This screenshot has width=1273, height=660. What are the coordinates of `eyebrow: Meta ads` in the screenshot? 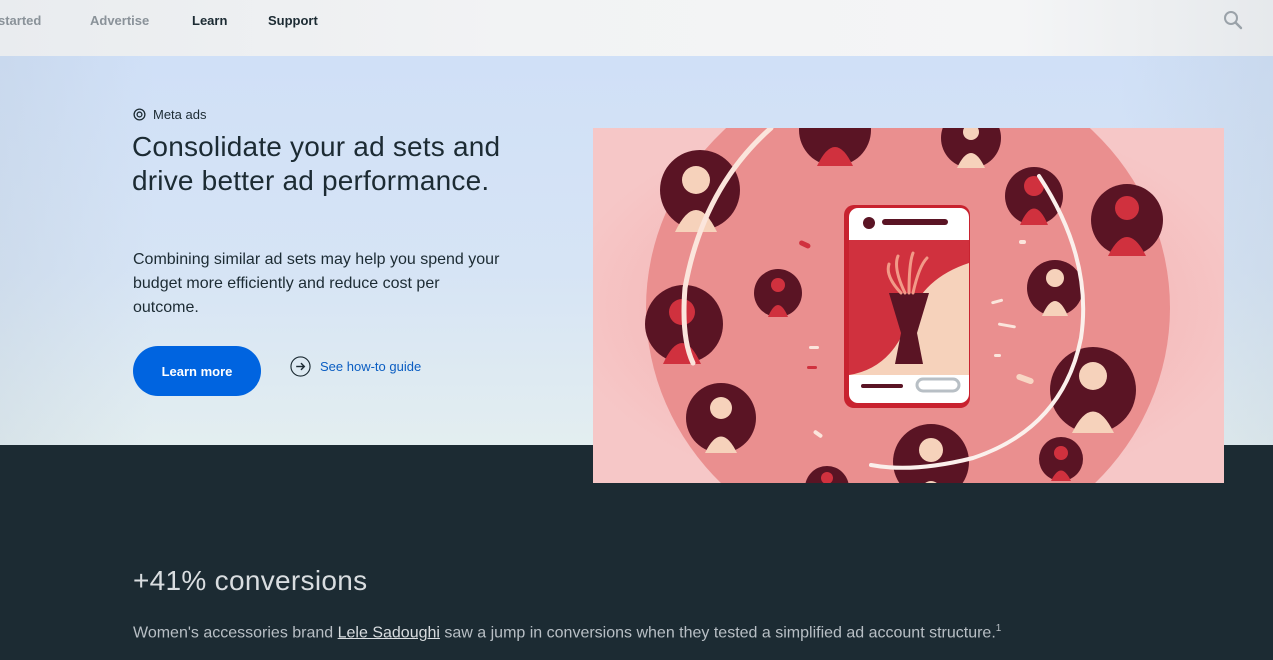 It's located at (169, 114).